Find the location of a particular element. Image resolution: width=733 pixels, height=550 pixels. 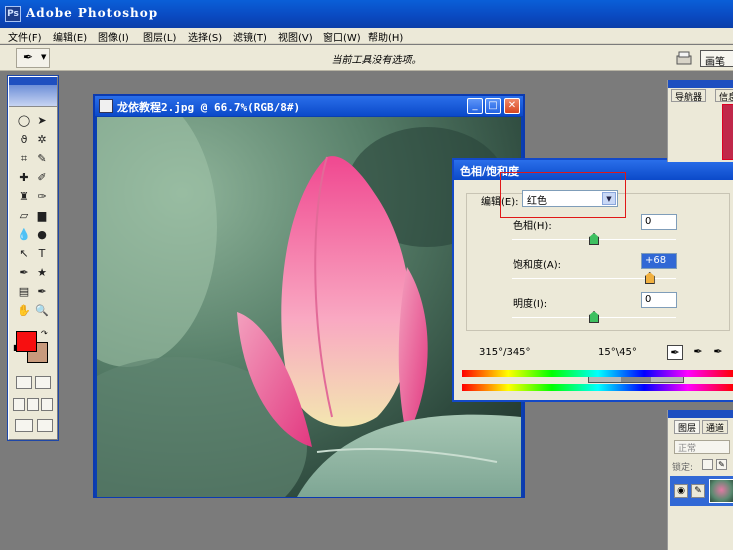

quick-mask-button is located at coordinates (43, 382).